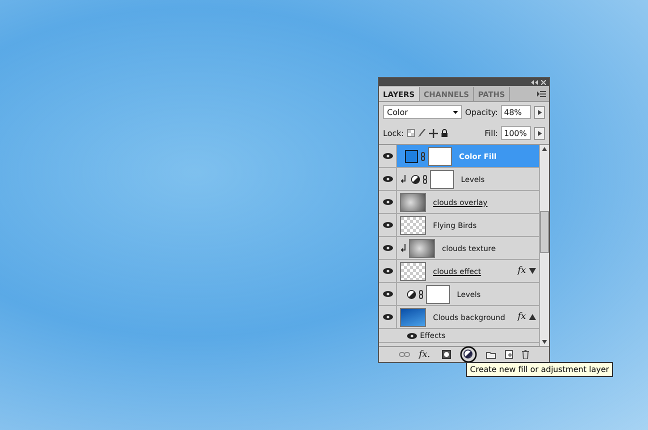 The image size is (648, 430). Describe the element at coordinates (491, 133) in the screenshot. I see `fill-label: Fill:` at that location.